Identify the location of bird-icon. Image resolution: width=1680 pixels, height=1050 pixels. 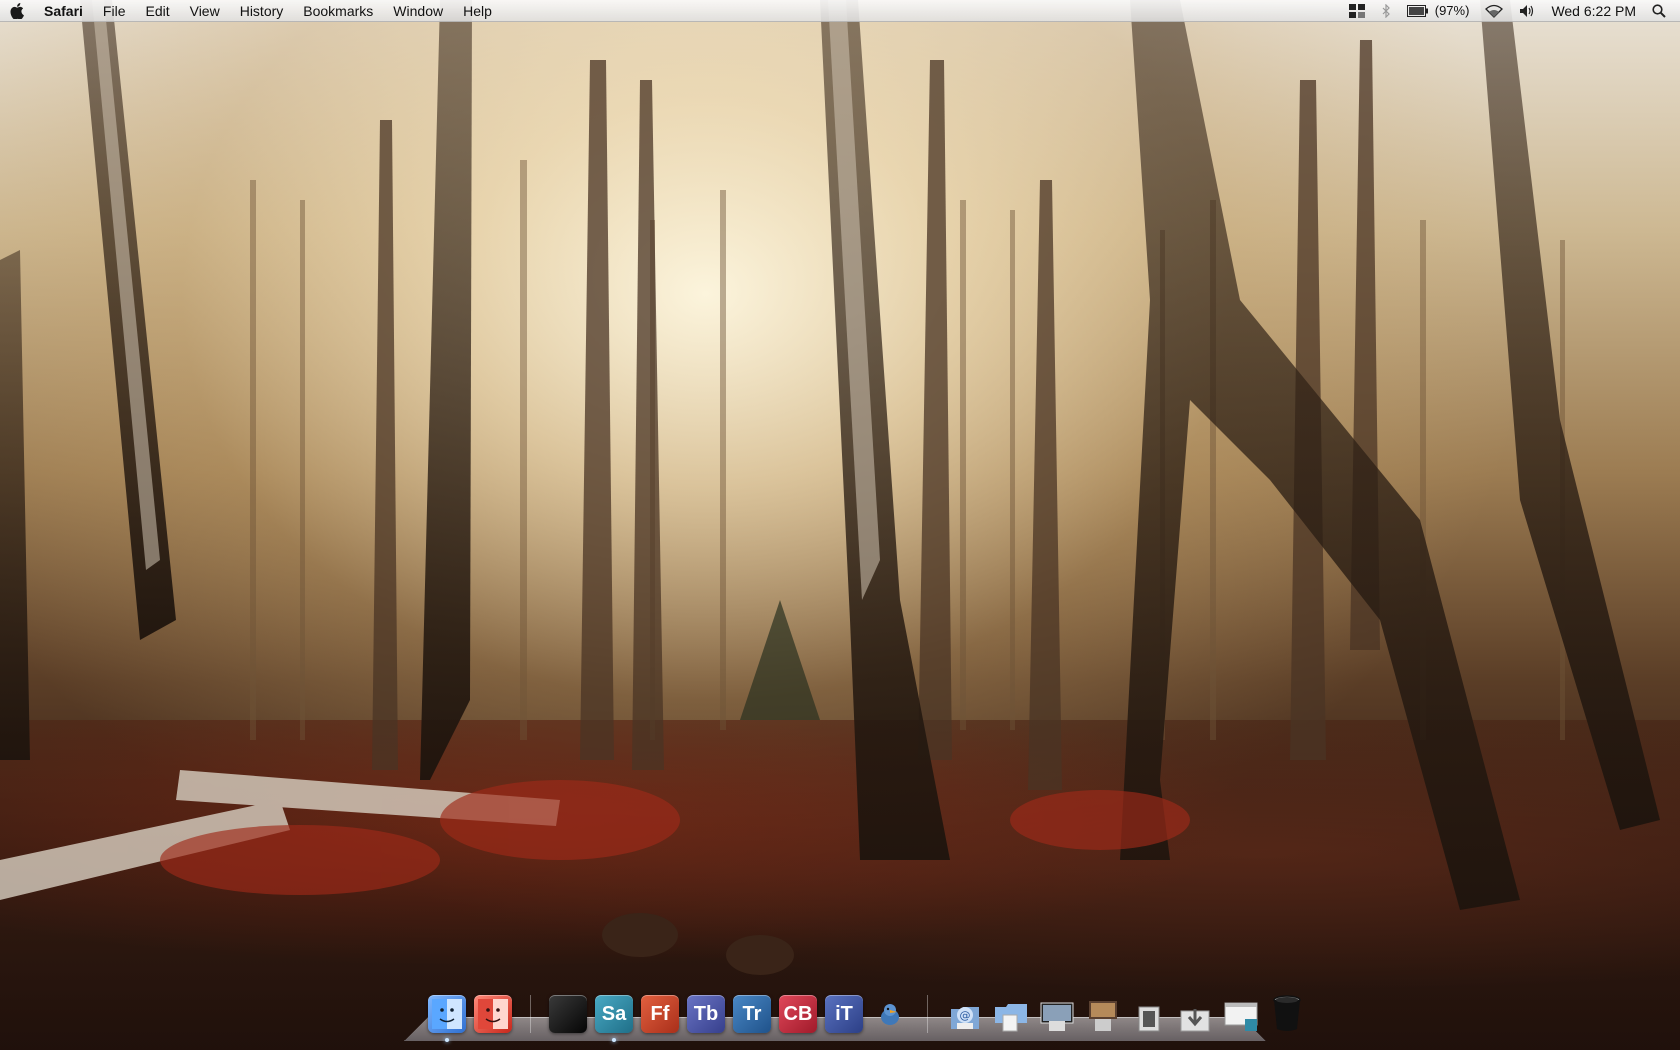
(890, 1014).